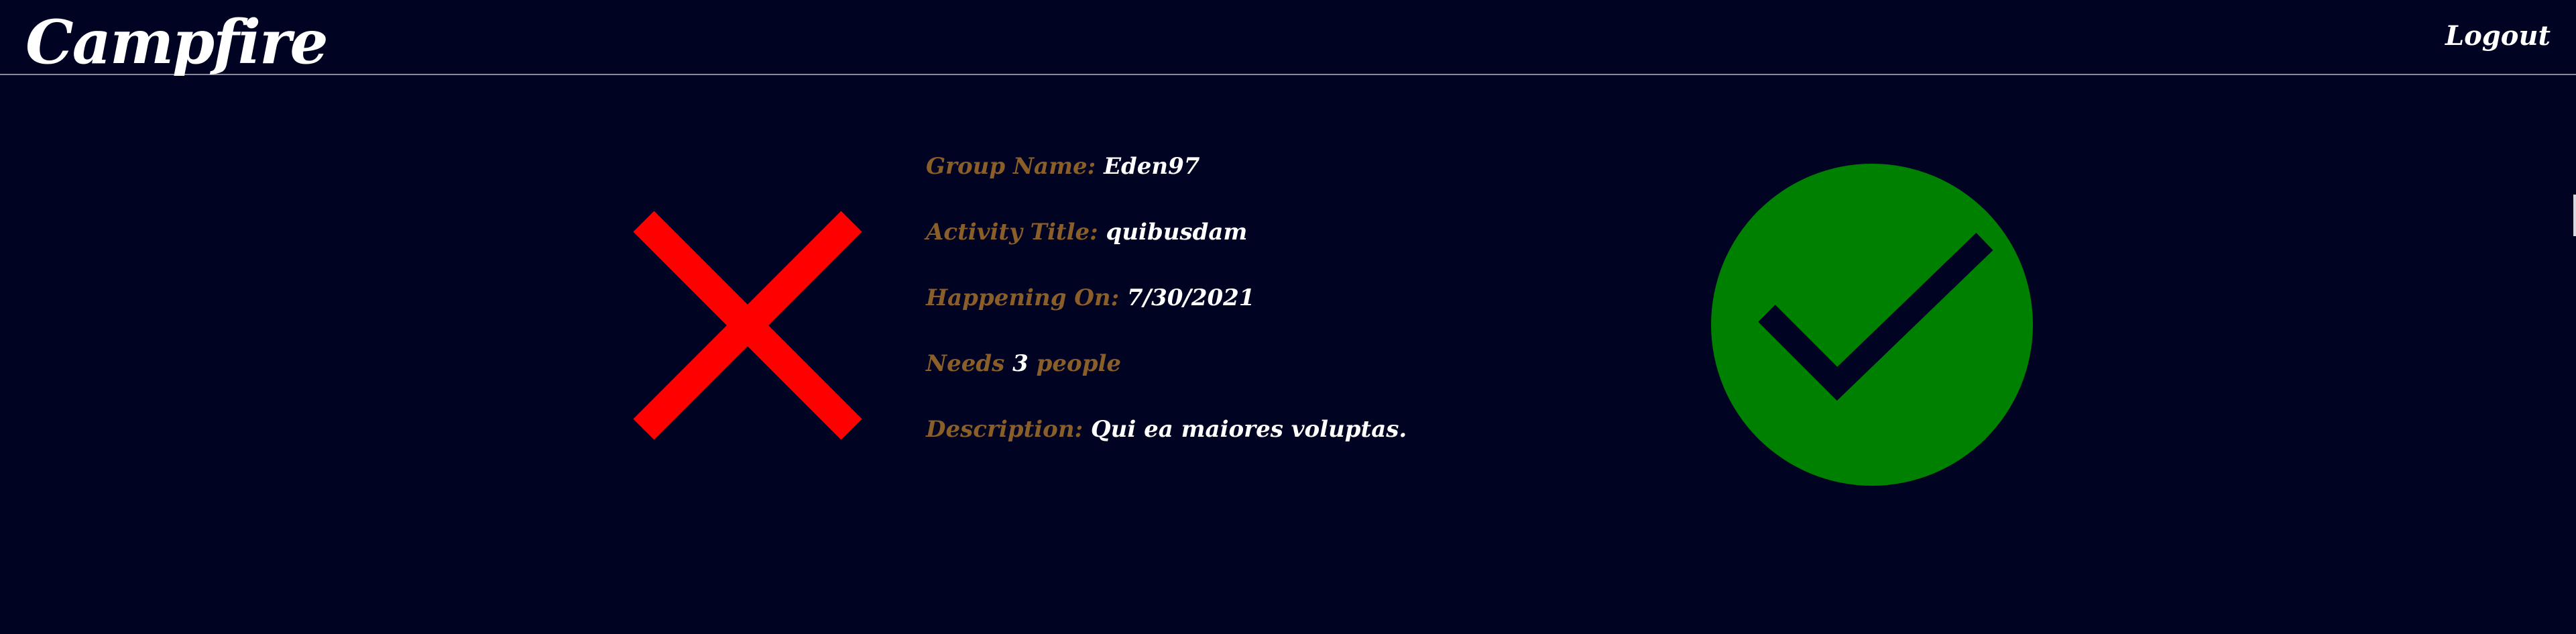 This screenshot has height=634, width=2576. What do you see at coordinates (1152, 166) in the screenshot?
I see `group-name-value: Eden97` at bounding box center [1152, 166].